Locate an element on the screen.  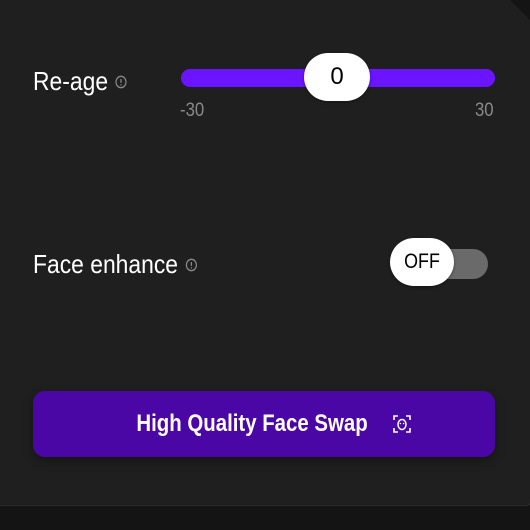
face-scan-icon is located at coordinates (402, 424).